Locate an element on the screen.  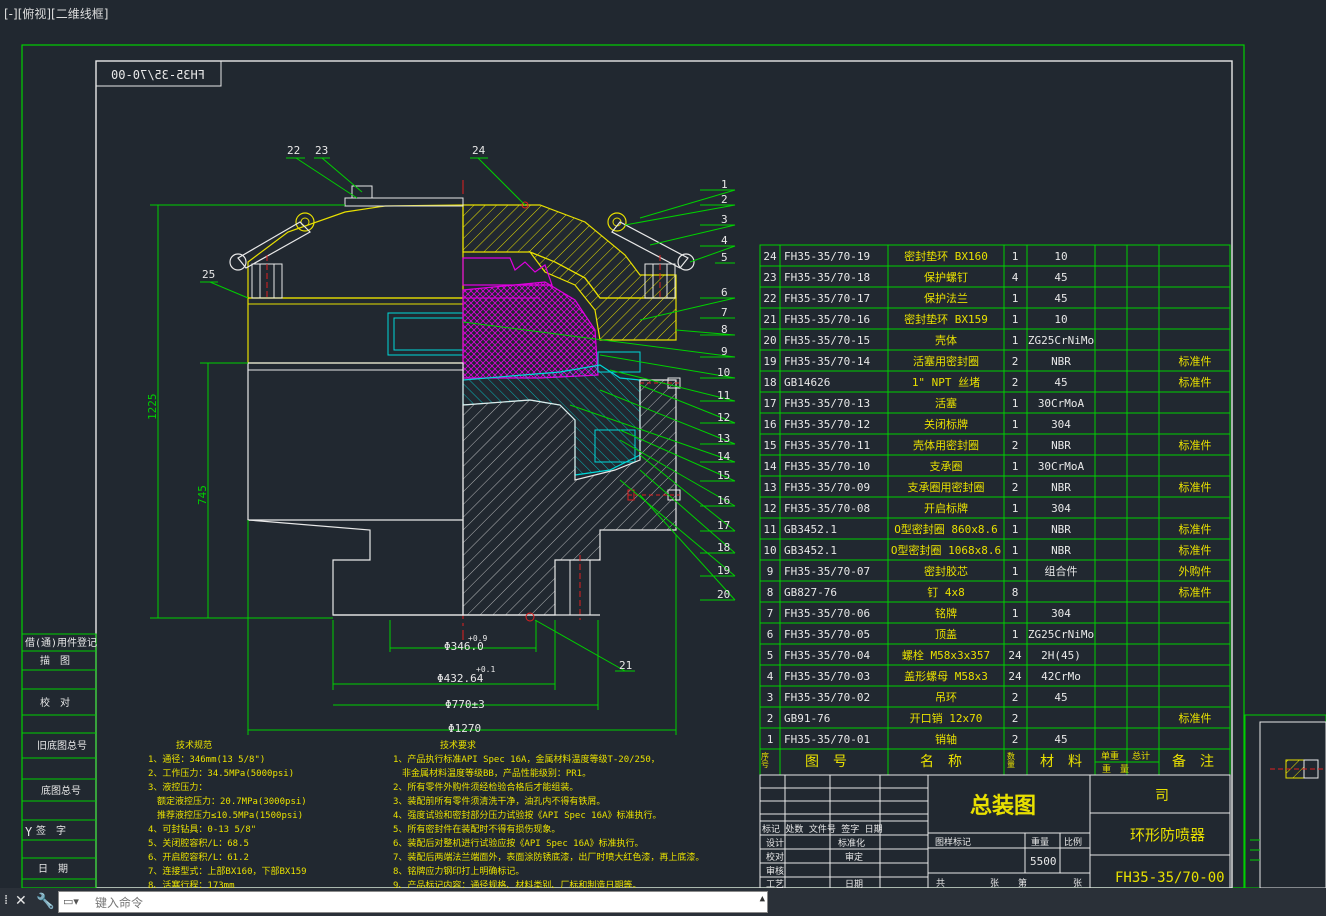
bom-cell-name: 吊环 is located at coordinates (946, 697).